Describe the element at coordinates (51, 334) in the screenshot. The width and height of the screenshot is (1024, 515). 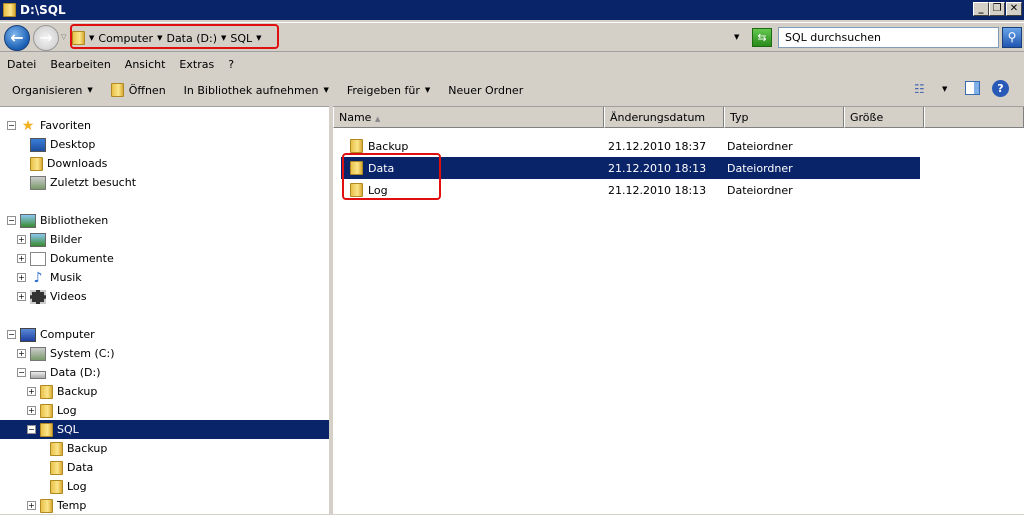
I see `tree-item-computer: − Computer` at that location.